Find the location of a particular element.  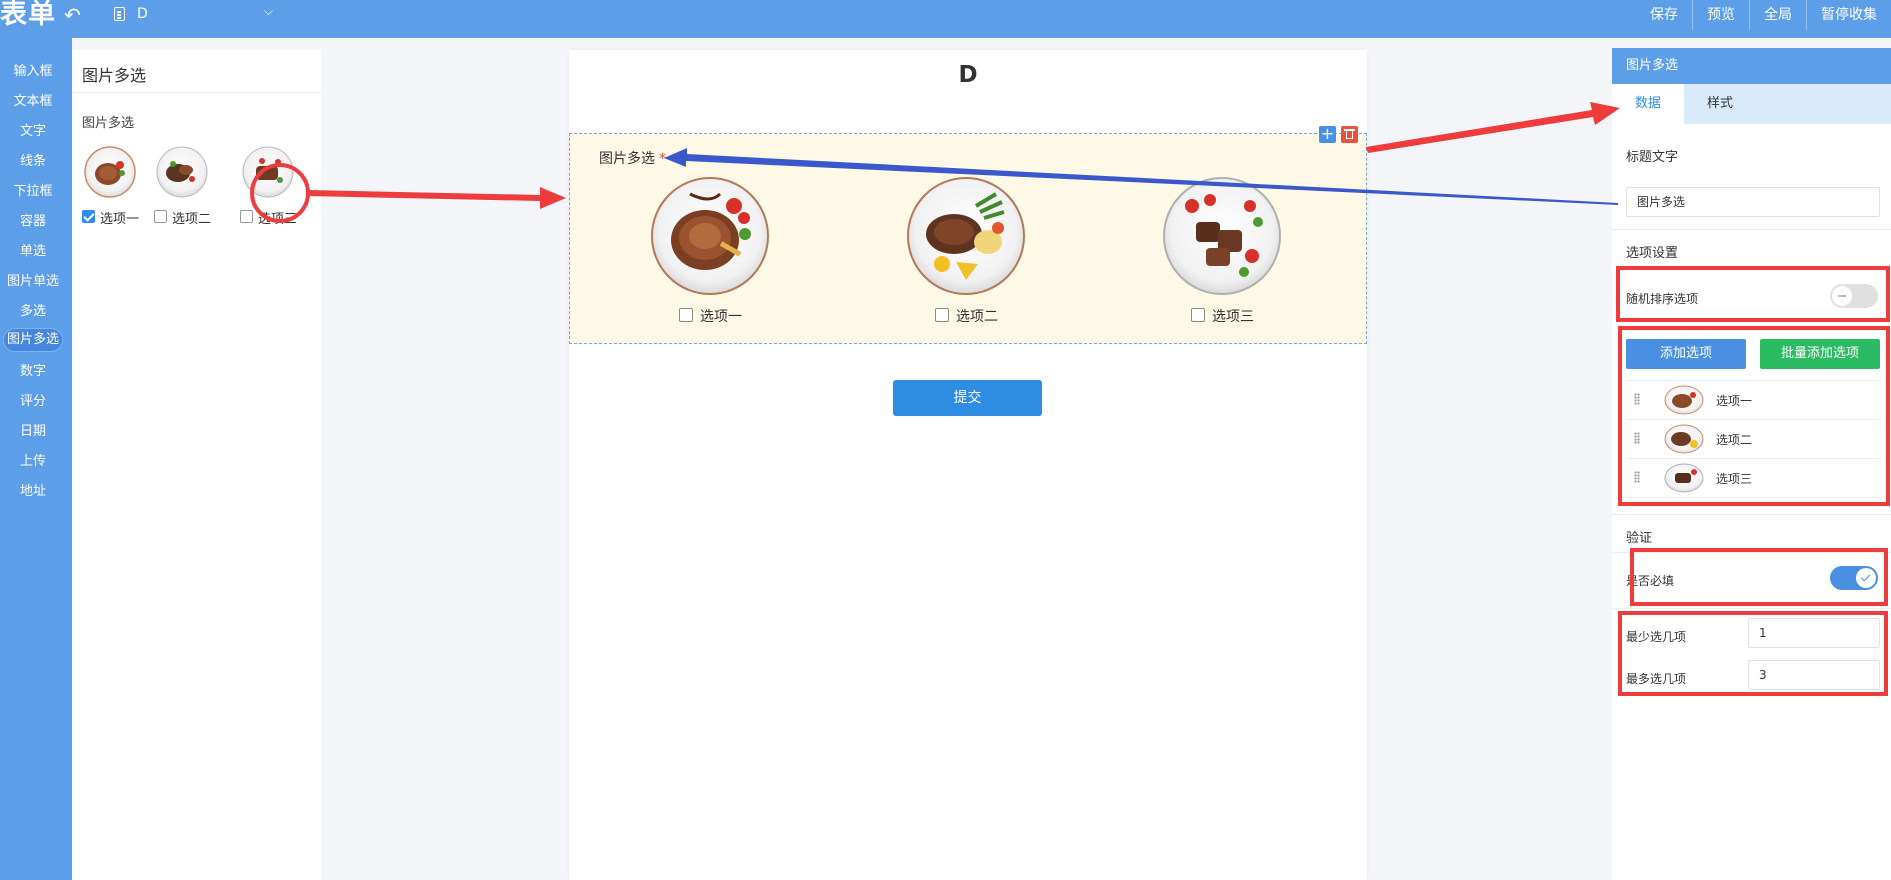

option-settings-label: 选项设置 is located at coordinates (1652, 253).